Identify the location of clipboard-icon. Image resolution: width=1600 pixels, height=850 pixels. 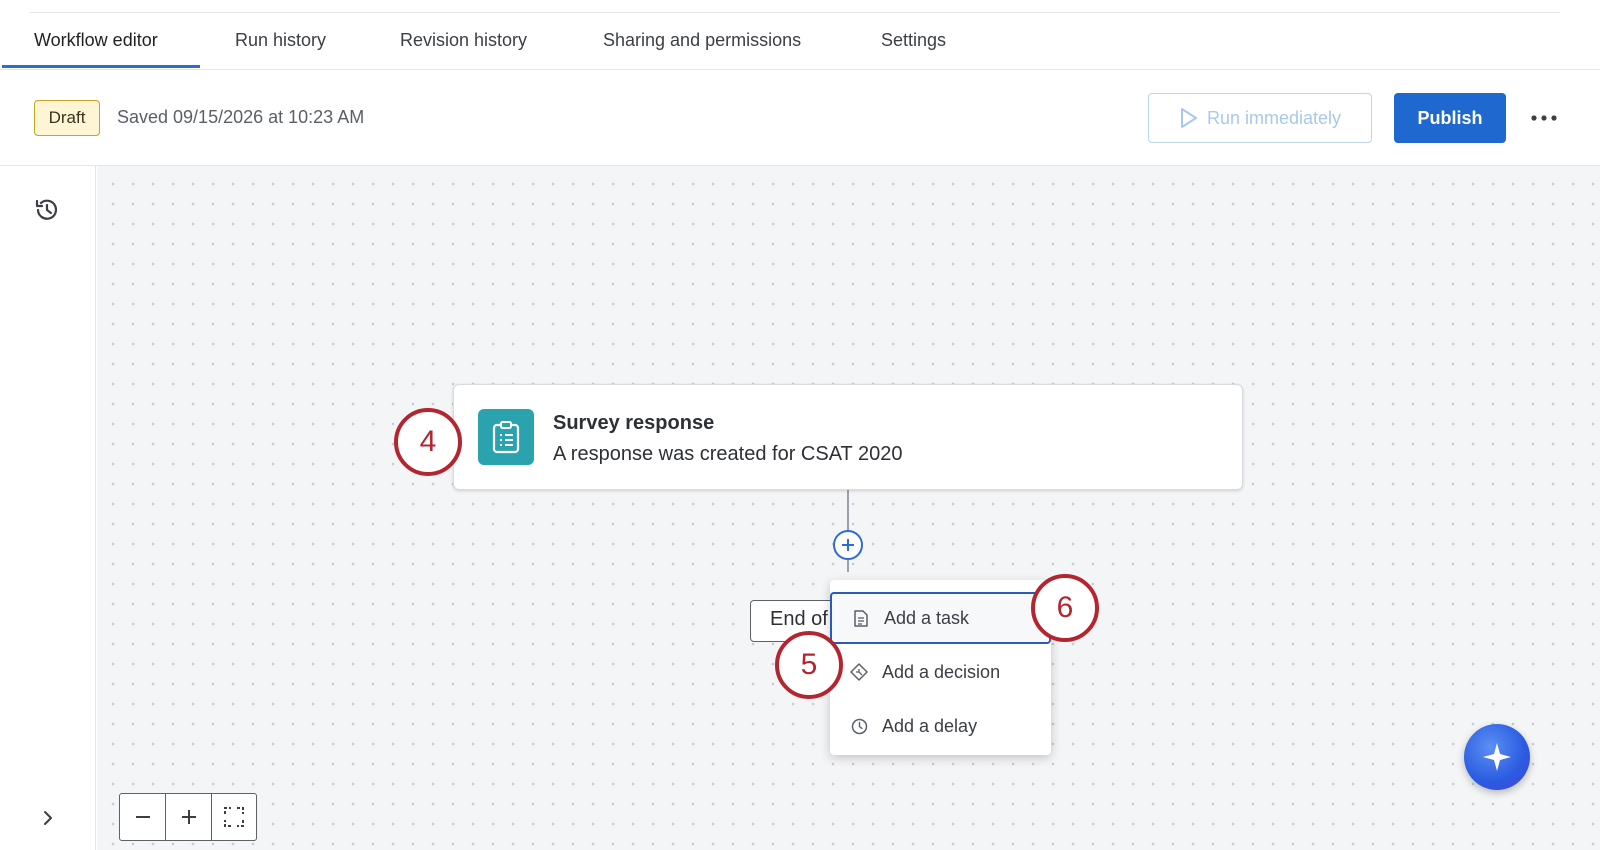
(506, 437).